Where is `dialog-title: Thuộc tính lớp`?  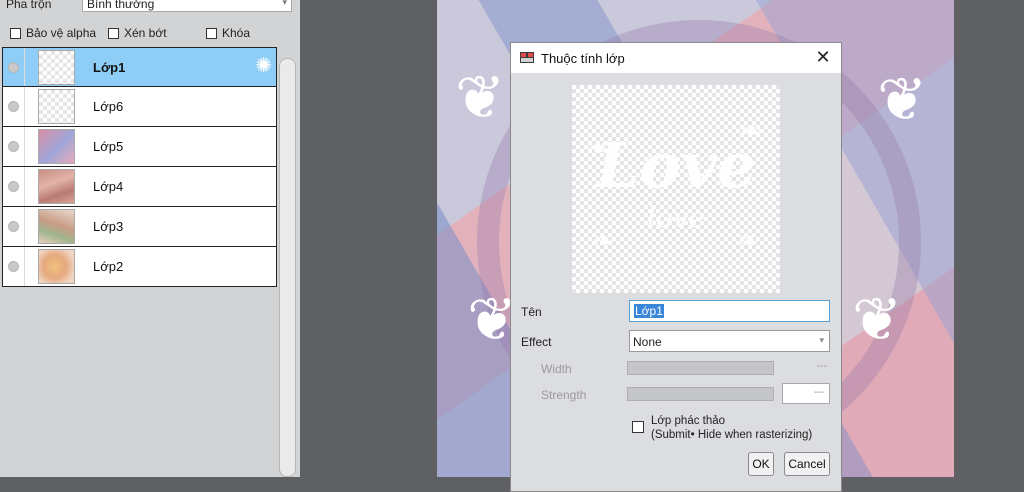
dialog-title: Thuộc tính lớp is located at coordinates (583, 58).